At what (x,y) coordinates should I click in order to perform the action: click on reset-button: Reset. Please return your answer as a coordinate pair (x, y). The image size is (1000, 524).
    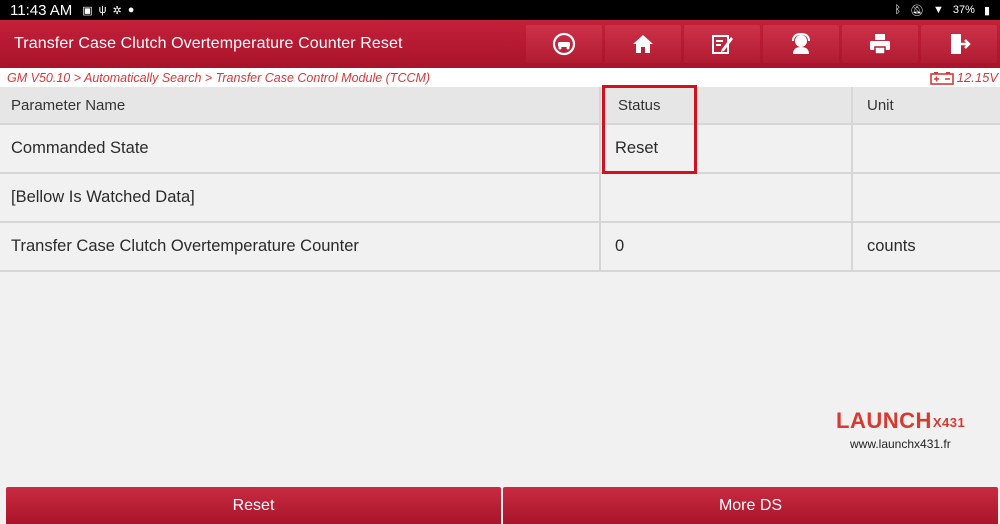
    Looking at the image, I should click on (253, 505).